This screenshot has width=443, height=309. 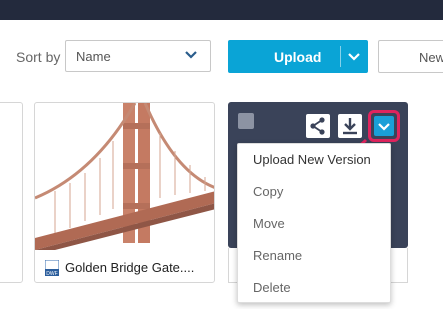 I want to click on menu-item-copy: Copy, so click(x=268, y=191).